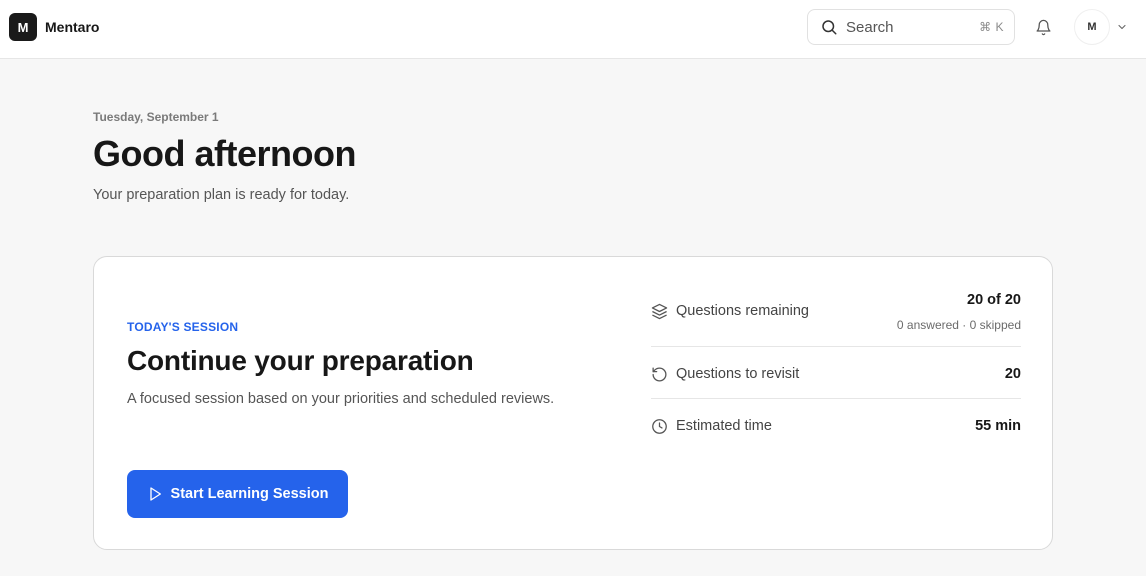 The image size is (1146, 576). What do you see at coordinates (829, 27) in the screenshot?
I see `search-icon` at bounding box center [829, 27].